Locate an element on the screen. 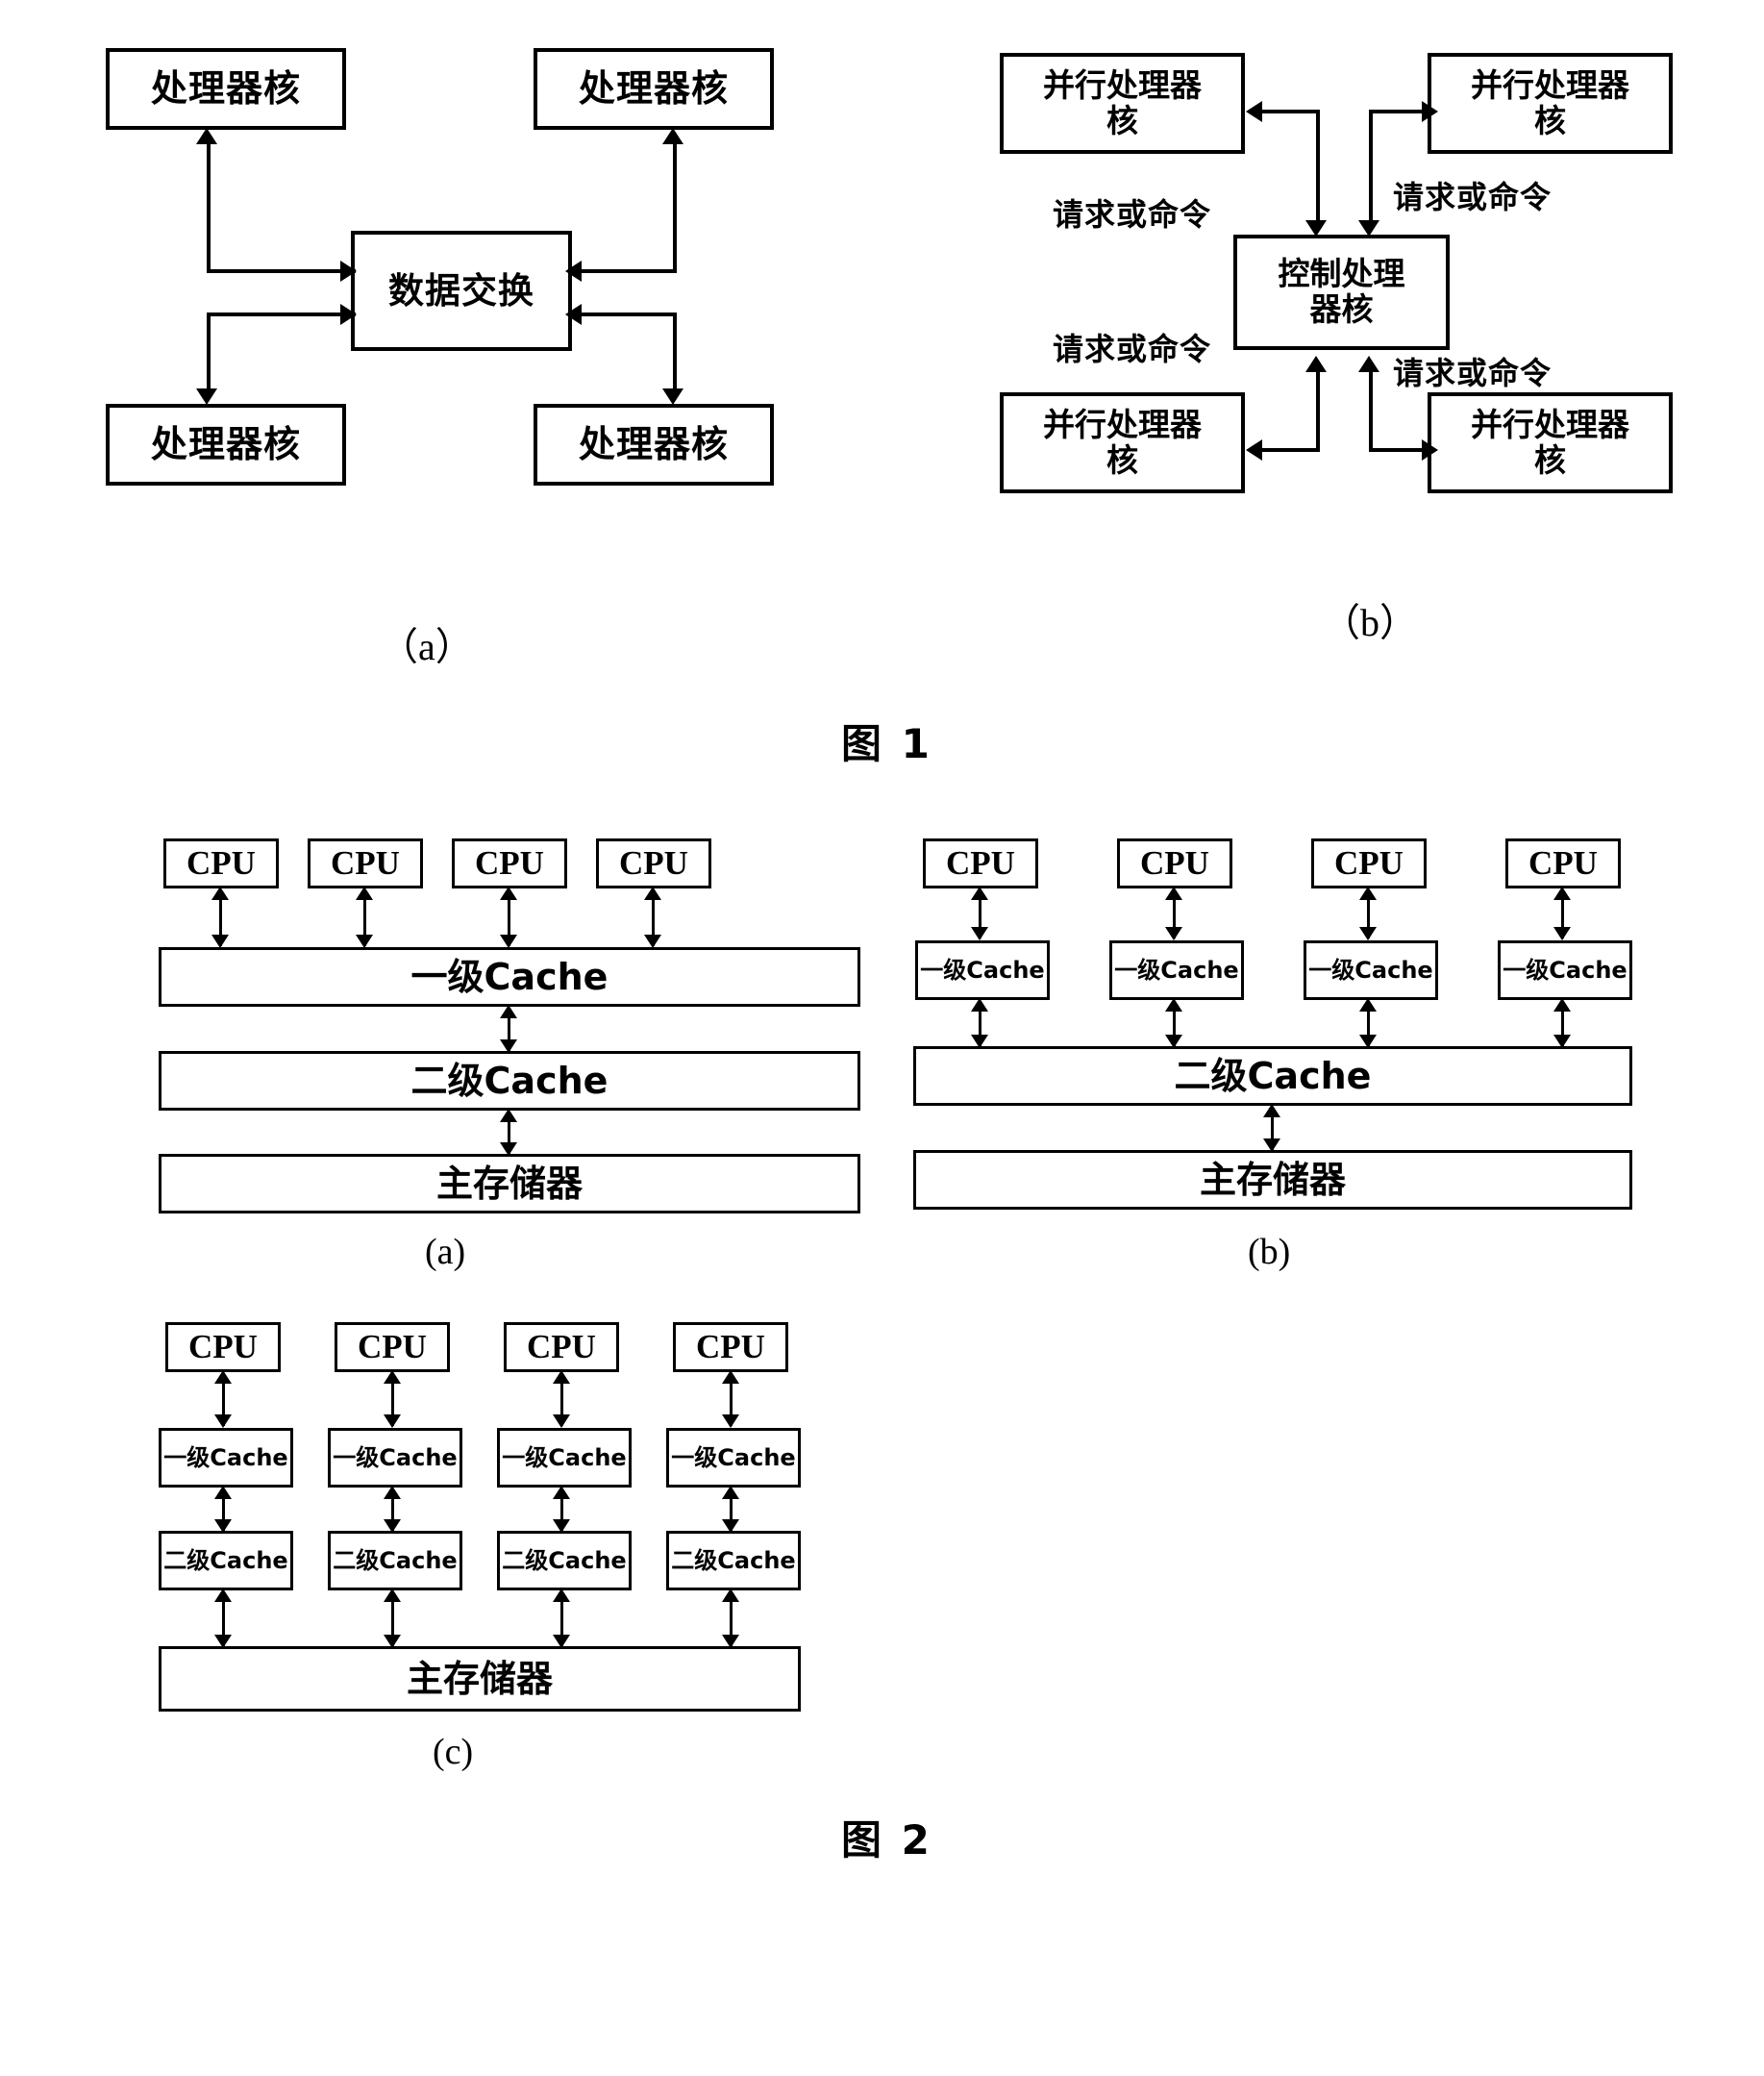  arrowhead-2c-l2mem-4-down is located at coordinates (730, 1642).